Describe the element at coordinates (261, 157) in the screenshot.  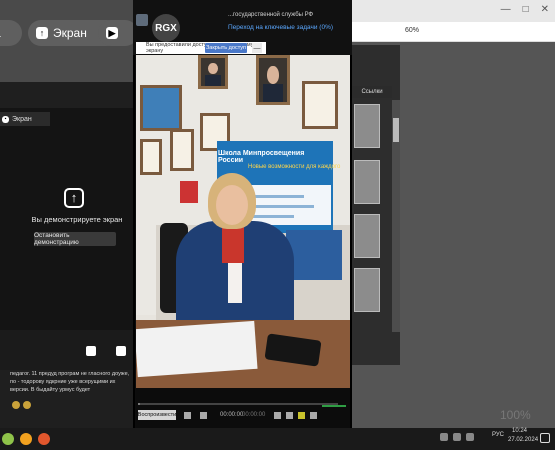
I see `poster-title: Школа Минпросвещения России` at that location.